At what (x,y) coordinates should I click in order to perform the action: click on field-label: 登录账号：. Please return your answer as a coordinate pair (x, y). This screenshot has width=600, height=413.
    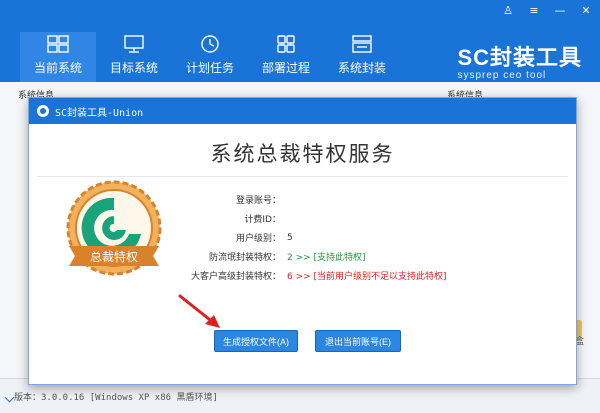
    Looking at the image, I should click on (258, 201).